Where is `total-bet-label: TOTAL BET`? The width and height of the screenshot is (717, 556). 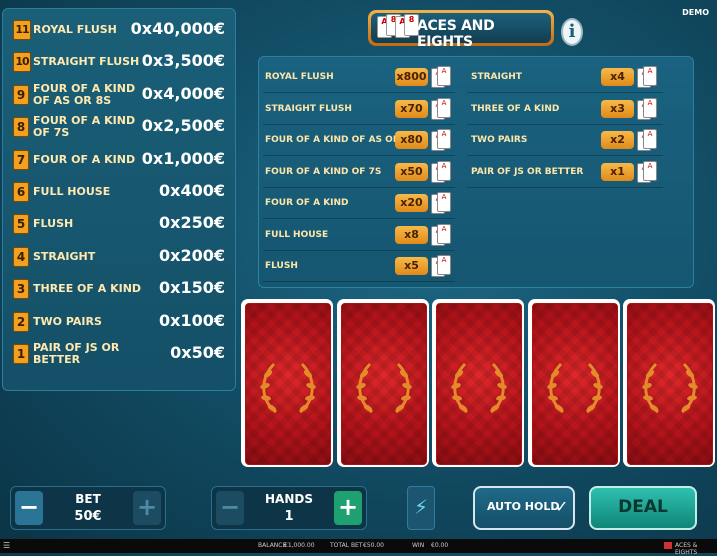
total-bet-label: TOTAL BET is located at coordinates (346, 545).